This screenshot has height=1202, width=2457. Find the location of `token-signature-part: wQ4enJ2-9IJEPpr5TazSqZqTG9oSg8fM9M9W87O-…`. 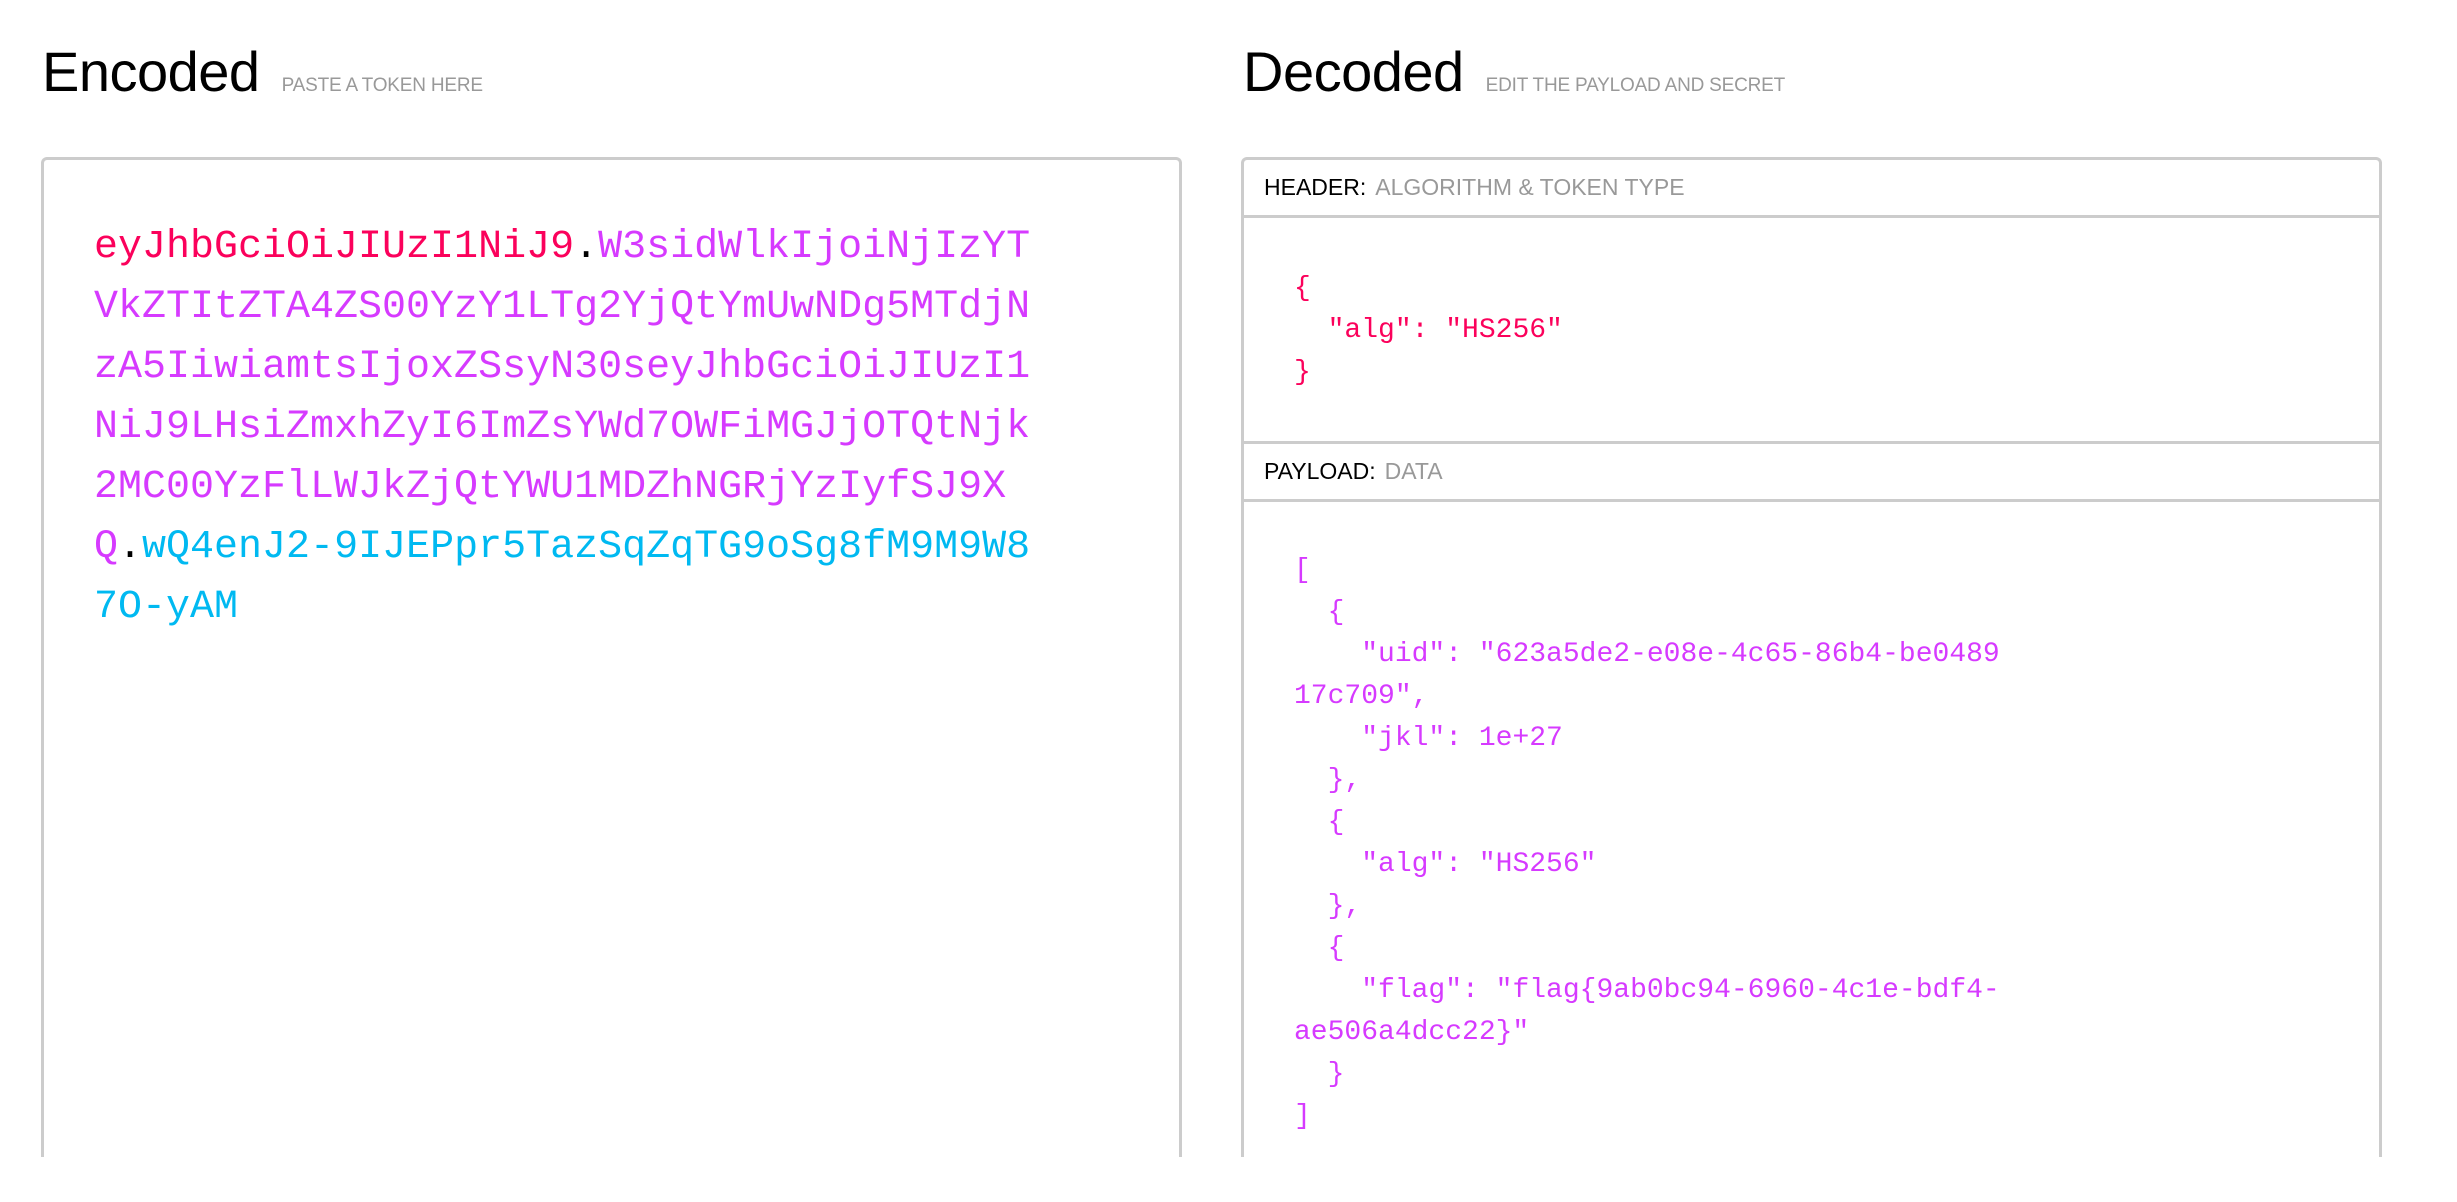

token-signature-part: wQ4enJ2-9IJEPpr5TazSqZqTG9oSg8fM9M9W87O-… is located at coordinates (562, 577).